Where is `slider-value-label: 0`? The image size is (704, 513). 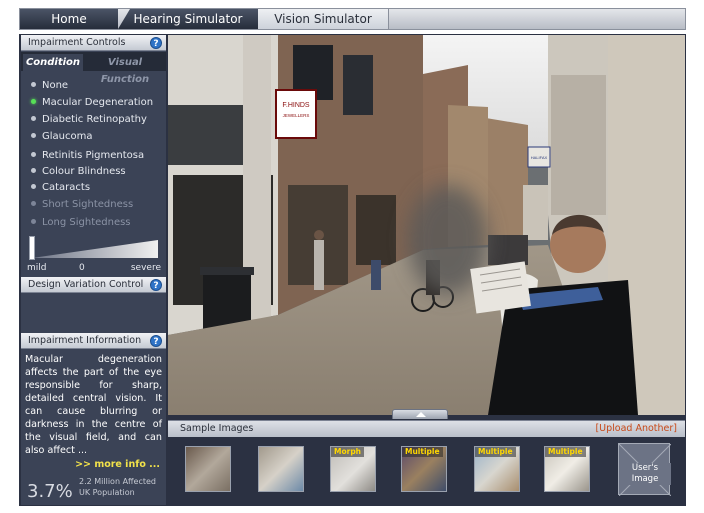
slider-value-label: 0 is located at coordinates (82, 268).